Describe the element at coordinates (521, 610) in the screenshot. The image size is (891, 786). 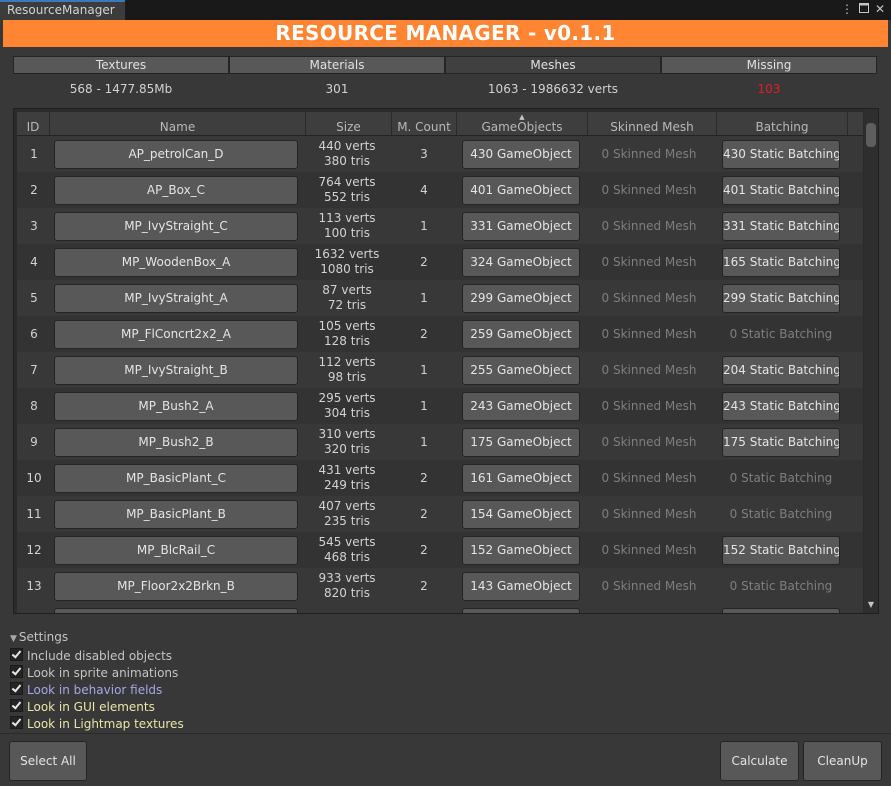
I see `gameobjects-button` at that location.